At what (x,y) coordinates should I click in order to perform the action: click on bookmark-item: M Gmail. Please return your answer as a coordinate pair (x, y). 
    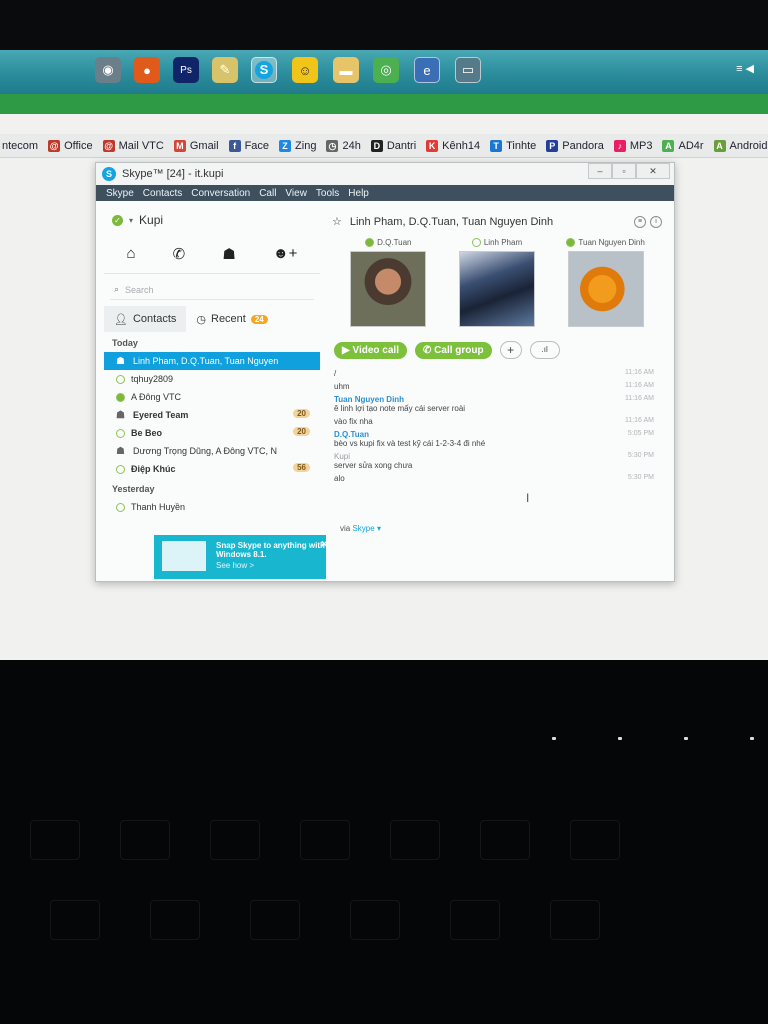
    Looking at the image, I should click on (196, 145).